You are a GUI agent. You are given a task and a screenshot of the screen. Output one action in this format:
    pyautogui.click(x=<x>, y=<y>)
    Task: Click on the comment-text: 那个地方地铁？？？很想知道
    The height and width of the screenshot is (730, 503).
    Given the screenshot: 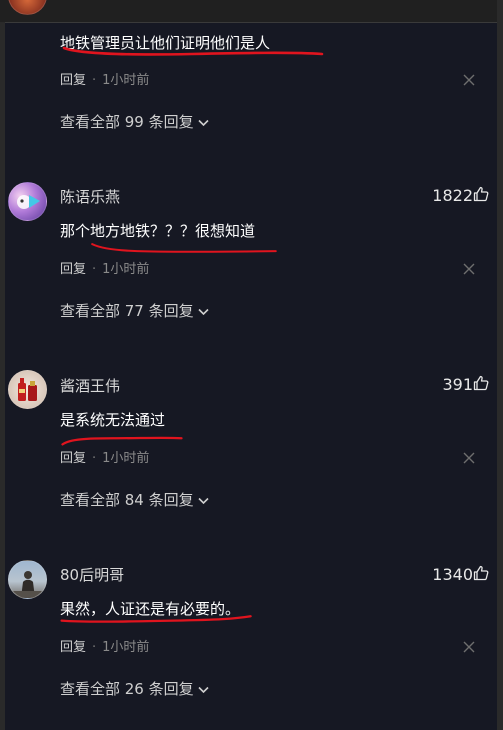 What is the action you would take?
    pyautogui.click(x=158, y=231)
    